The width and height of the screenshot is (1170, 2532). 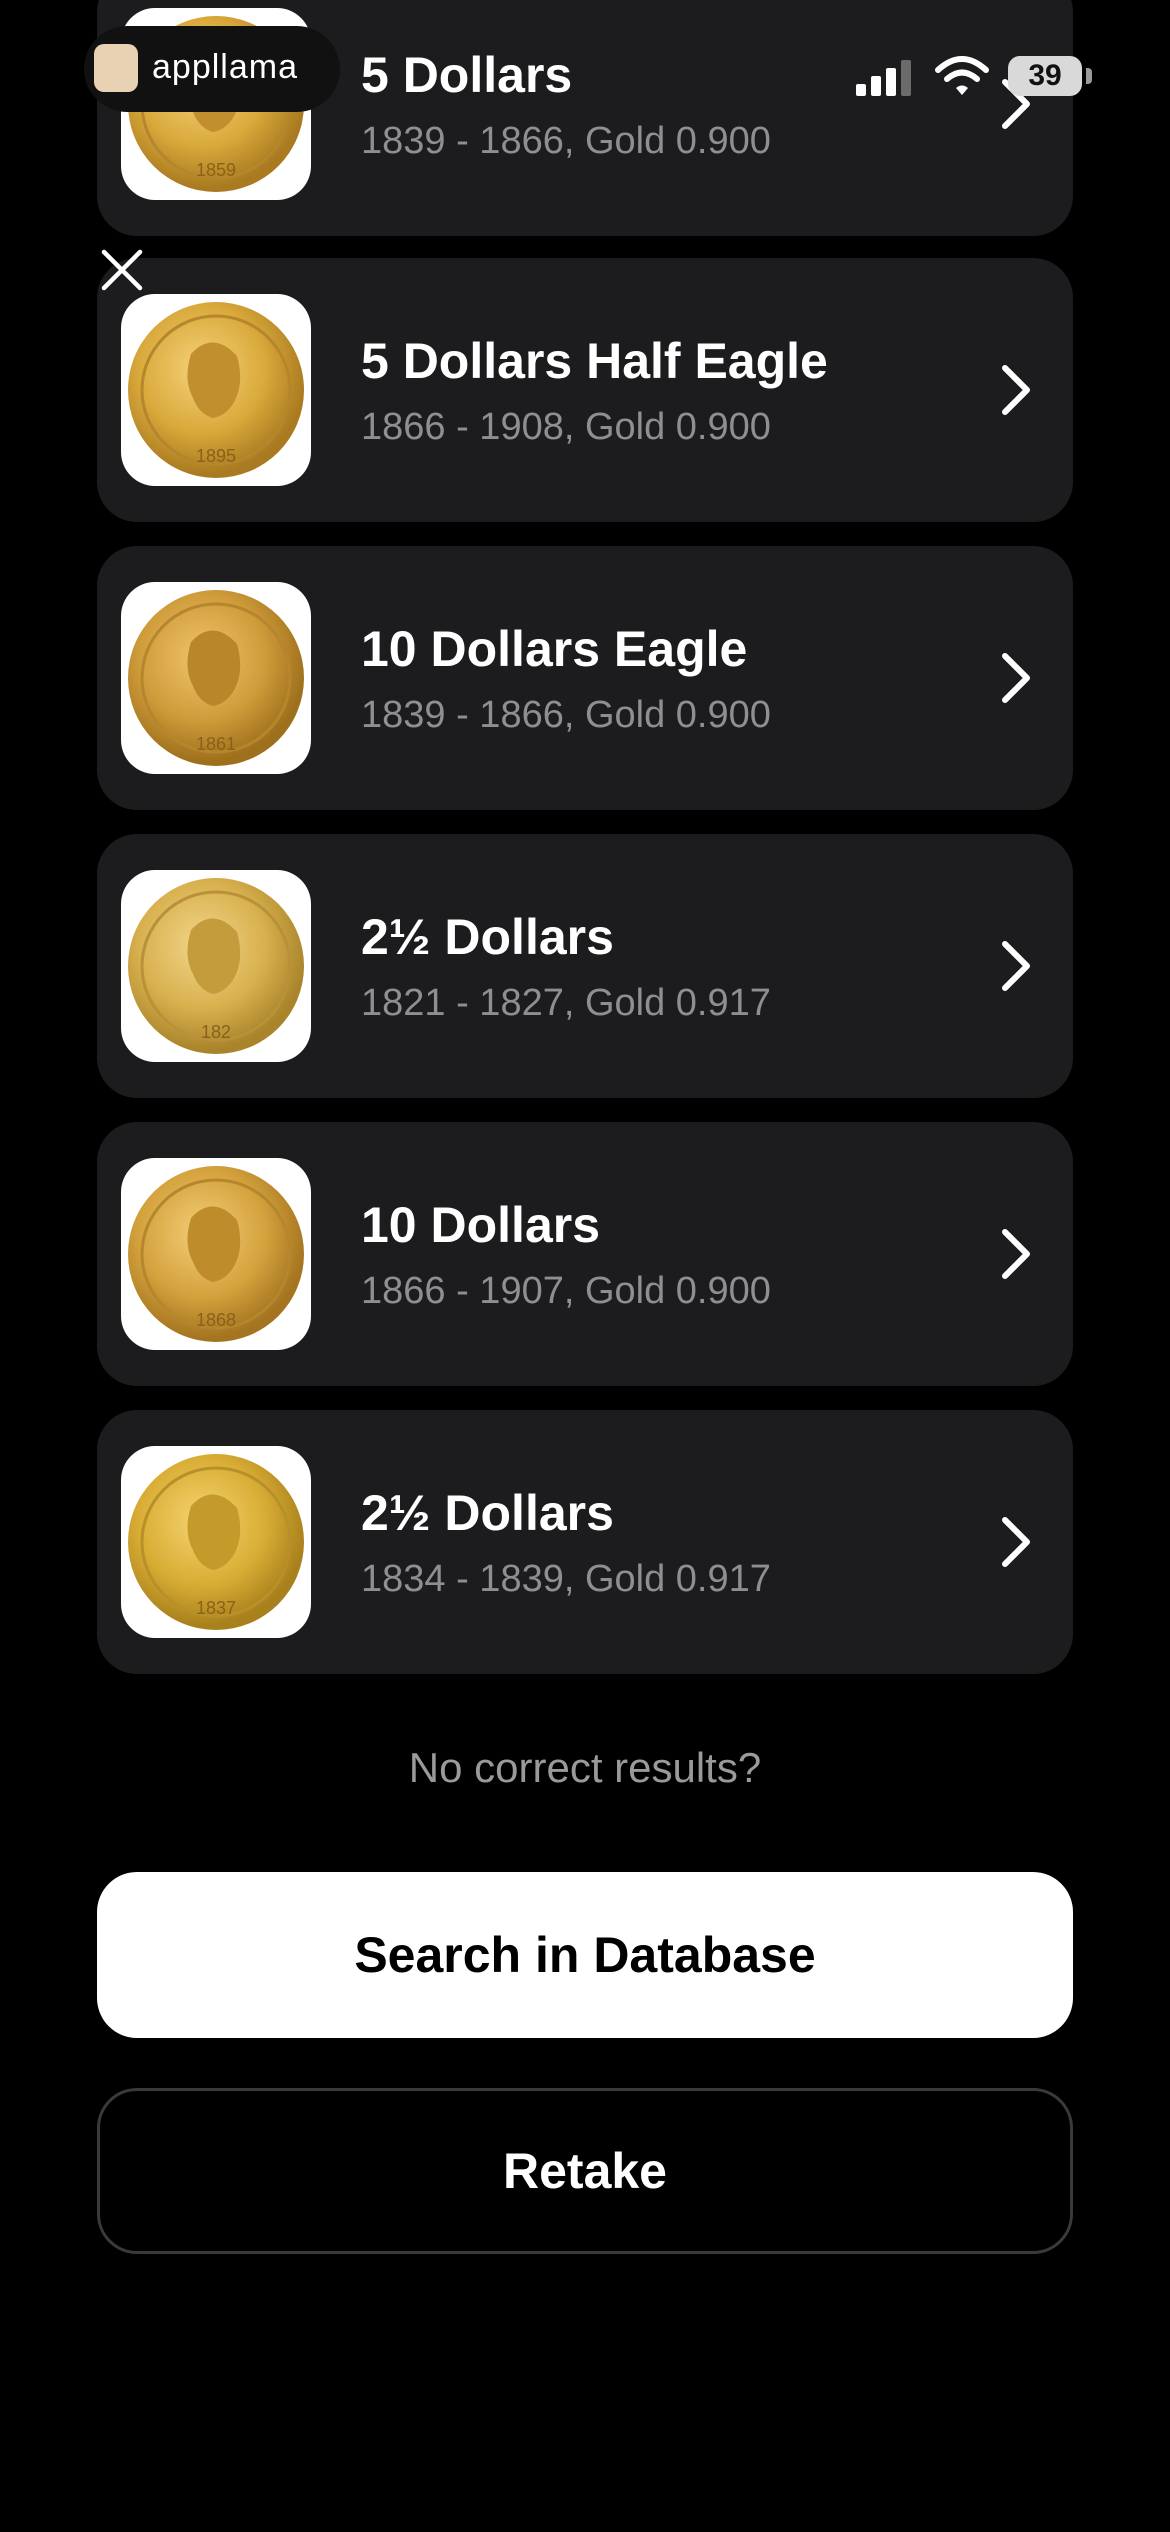 What do you see at coordinates (216, 678) in the screenshot?
I see `coin-image: 1861` at bounding box center [216, 678].